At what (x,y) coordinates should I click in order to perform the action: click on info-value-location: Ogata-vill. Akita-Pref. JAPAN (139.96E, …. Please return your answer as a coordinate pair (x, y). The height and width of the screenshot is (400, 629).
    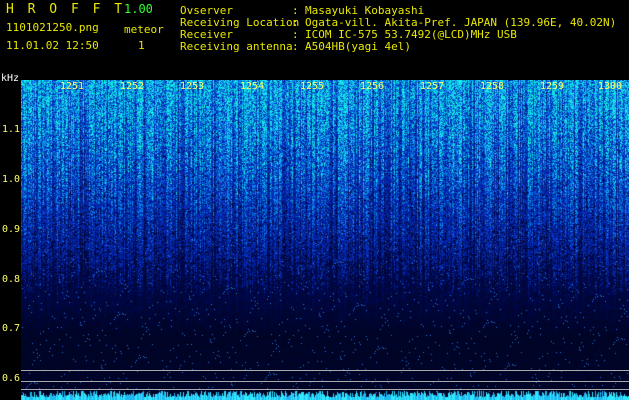
    Looking at the image, I should click on (461, 22).